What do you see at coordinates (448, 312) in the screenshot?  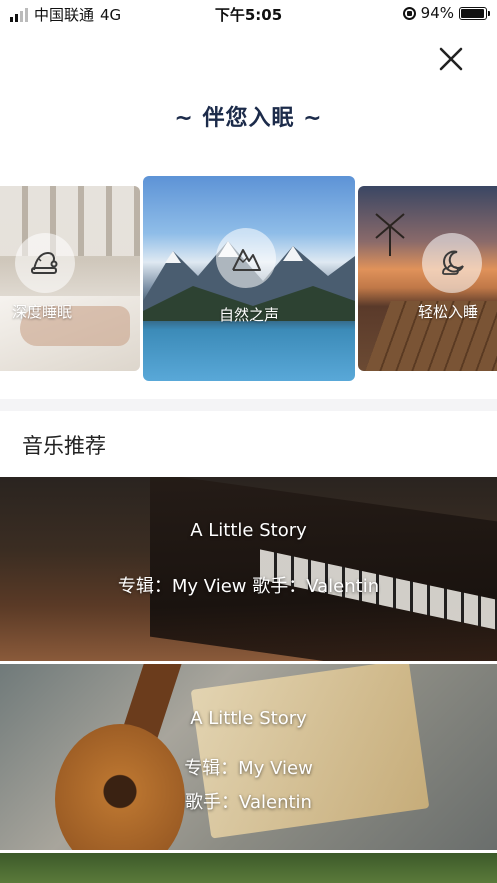 I see `category-label: 轻松入睡` at bounding box center [448, 312].